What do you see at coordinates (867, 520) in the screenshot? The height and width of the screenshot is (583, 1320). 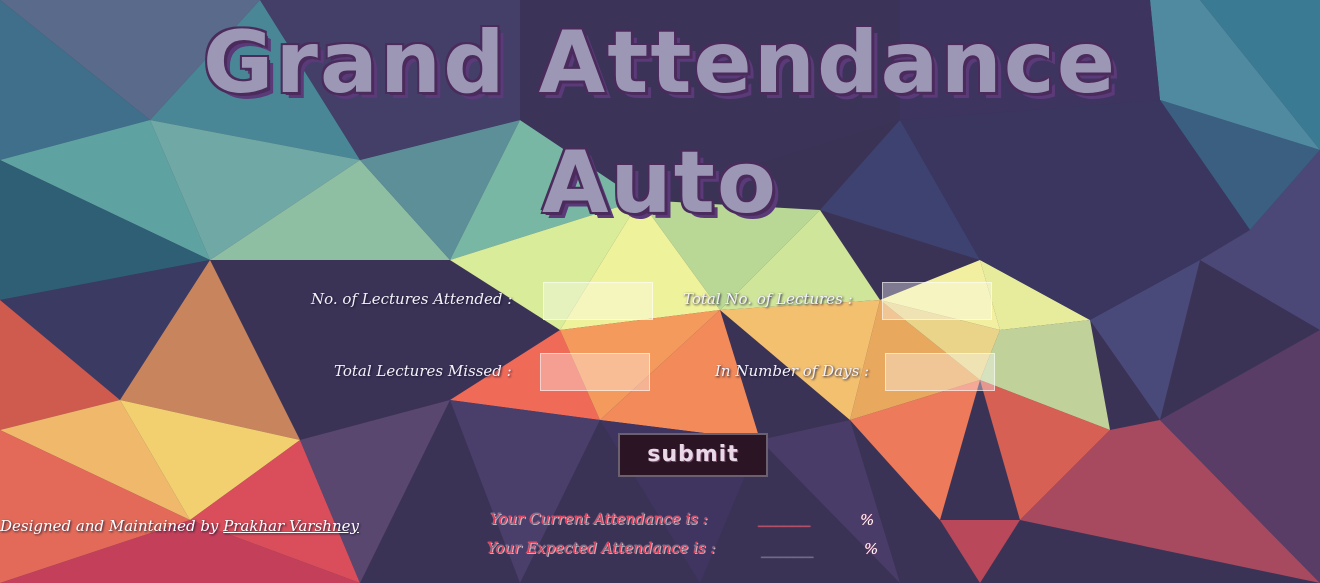 I see `current-attendance-unit: %` at bounding box center [867, 520].